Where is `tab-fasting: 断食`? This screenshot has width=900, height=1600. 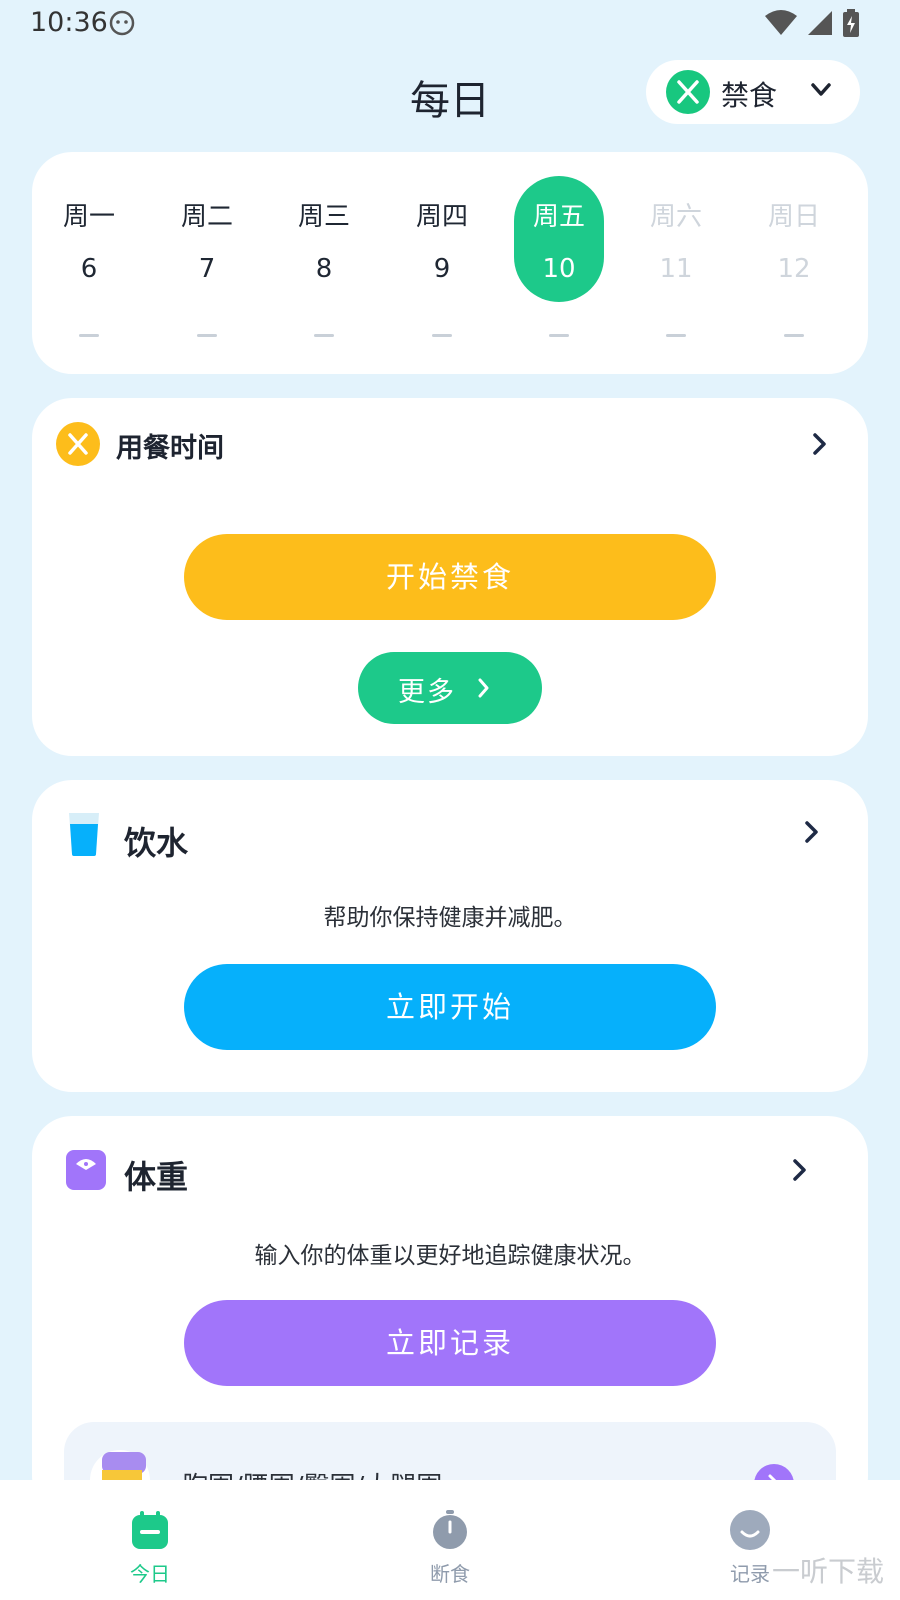 tab-fasting: 断食 is located at coordinates (450, 1548).